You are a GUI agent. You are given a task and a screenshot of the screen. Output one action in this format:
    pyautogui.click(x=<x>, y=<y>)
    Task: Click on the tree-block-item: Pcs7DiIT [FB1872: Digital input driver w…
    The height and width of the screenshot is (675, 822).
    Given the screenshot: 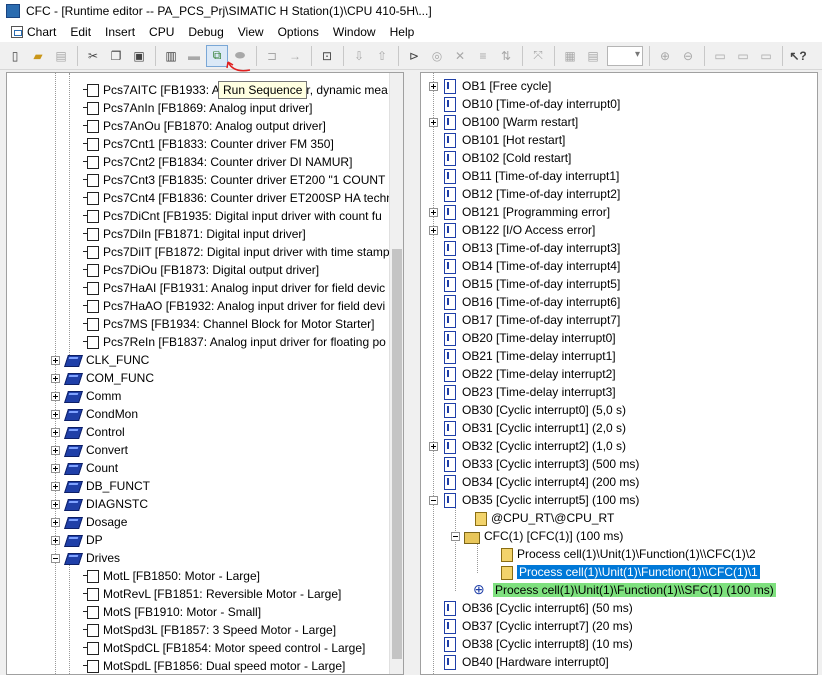 What is the action you would take?
    pyautogui.click(x=236, y=252)
    